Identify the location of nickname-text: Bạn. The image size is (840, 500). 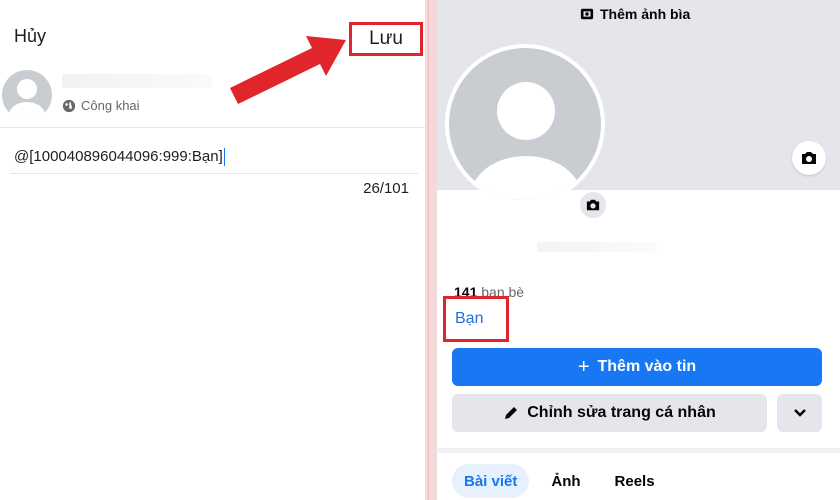
(469, 318).